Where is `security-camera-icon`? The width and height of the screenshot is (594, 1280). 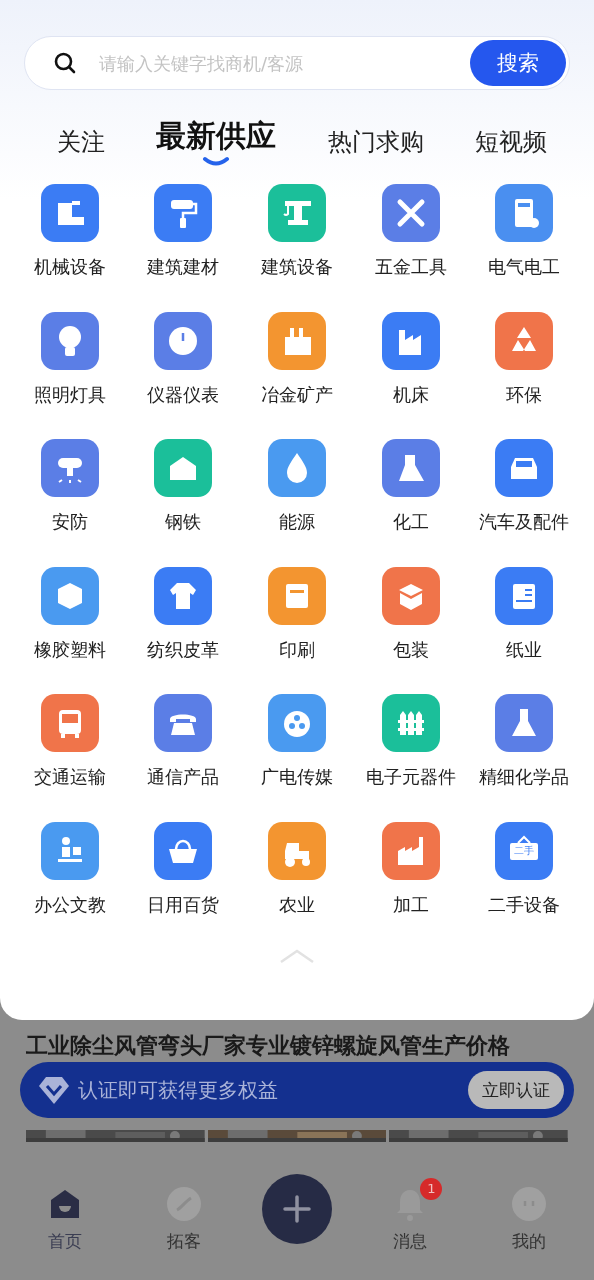
security-camera-icon is located at coordinates (69, 468).